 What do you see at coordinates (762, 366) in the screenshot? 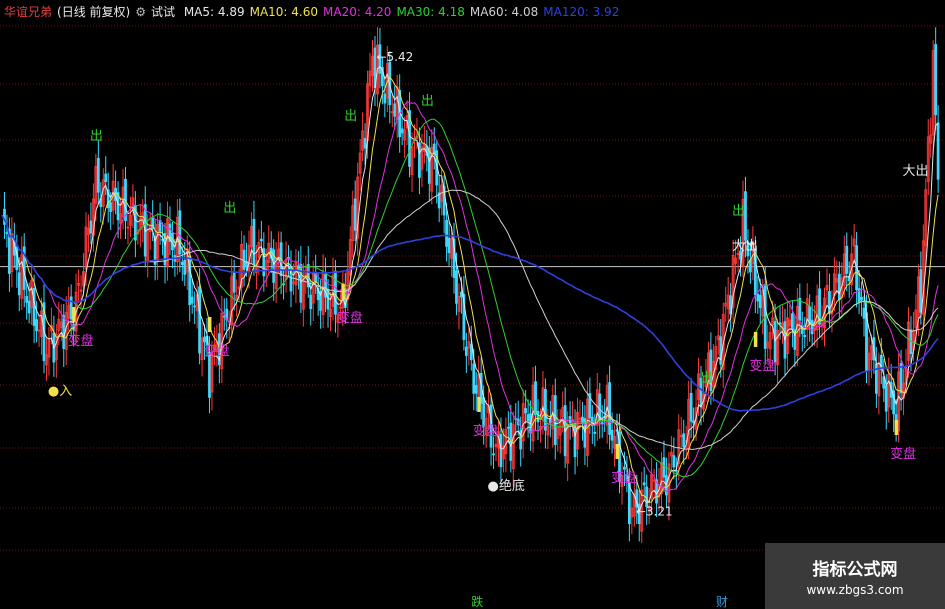
I see `signal-13: 变盘` at bounding box center [762, 366].